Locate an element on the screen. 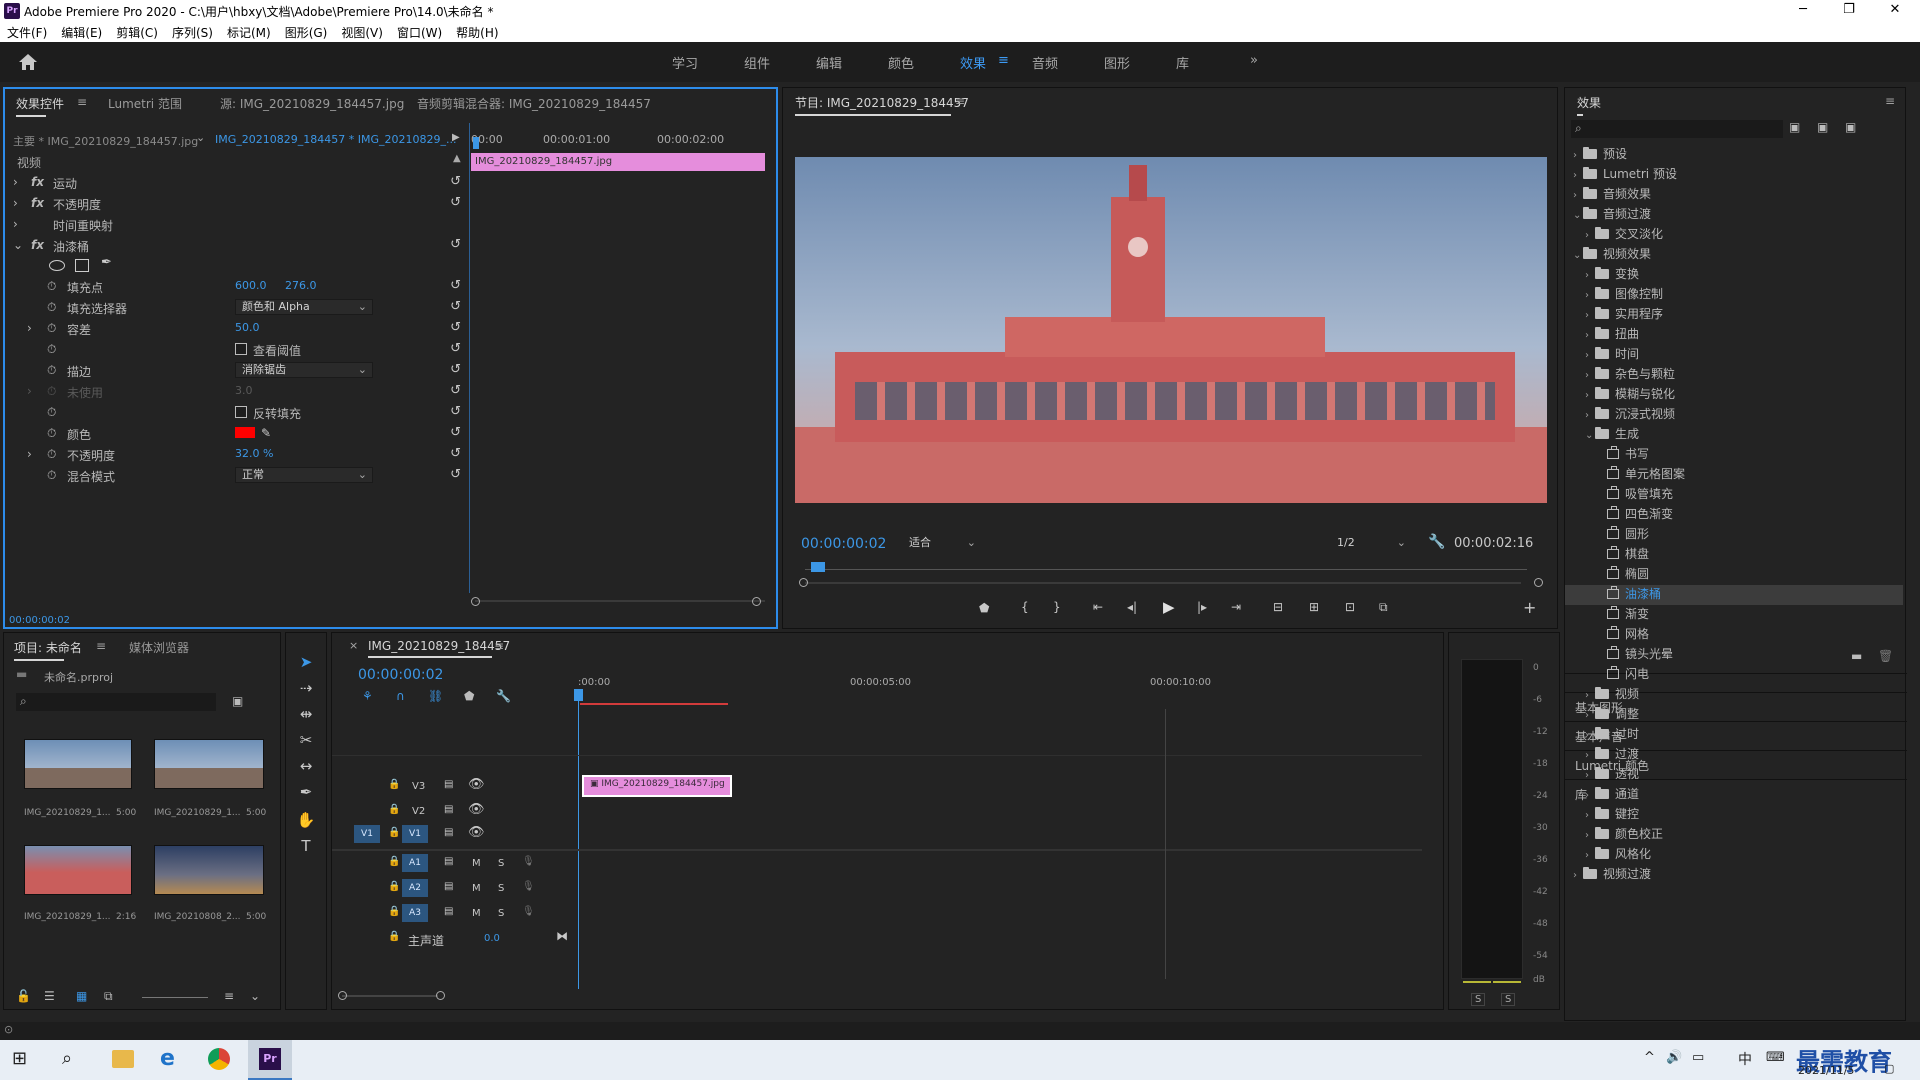  timeline-clip: ▣ IMG_20210829_184457.jpg is located at coordinates (657, 786).